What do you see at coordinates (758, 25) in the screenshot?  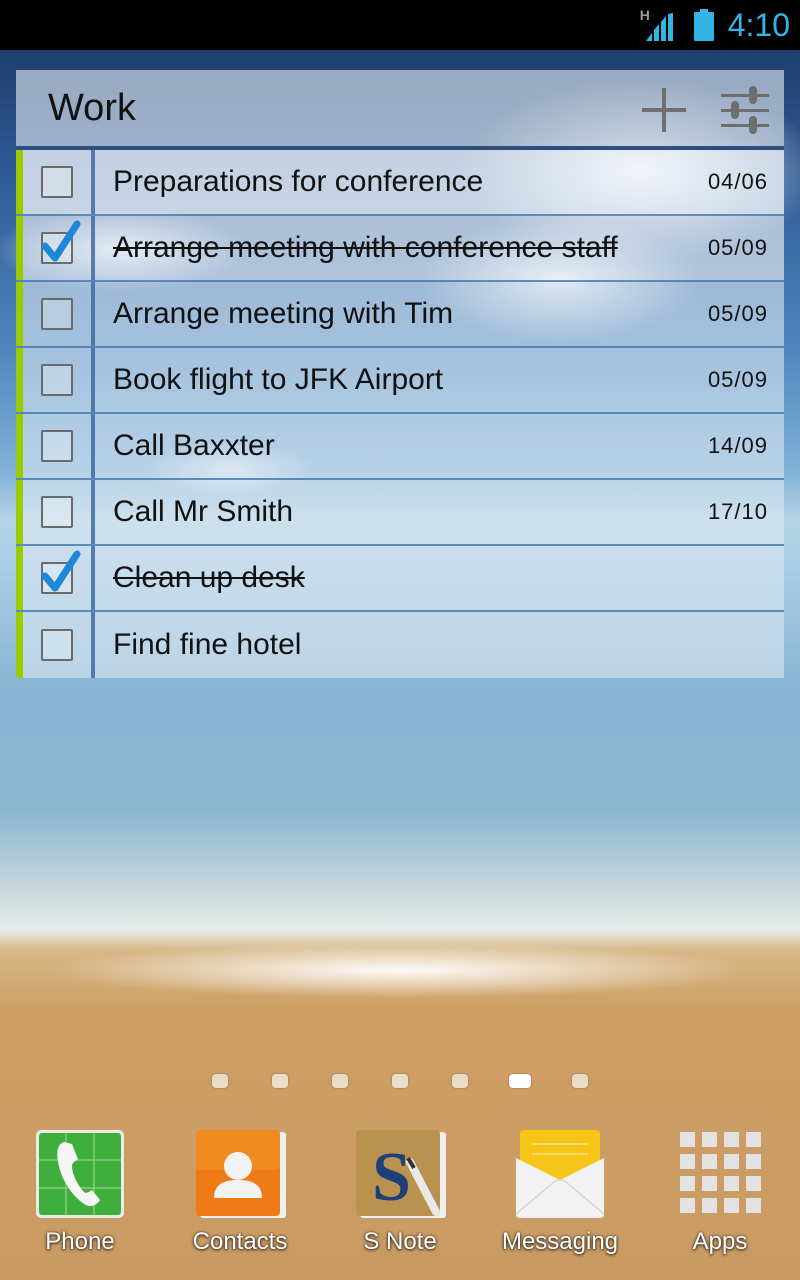 I see `status-clock: 4:10` at bounding box center [758, 25].